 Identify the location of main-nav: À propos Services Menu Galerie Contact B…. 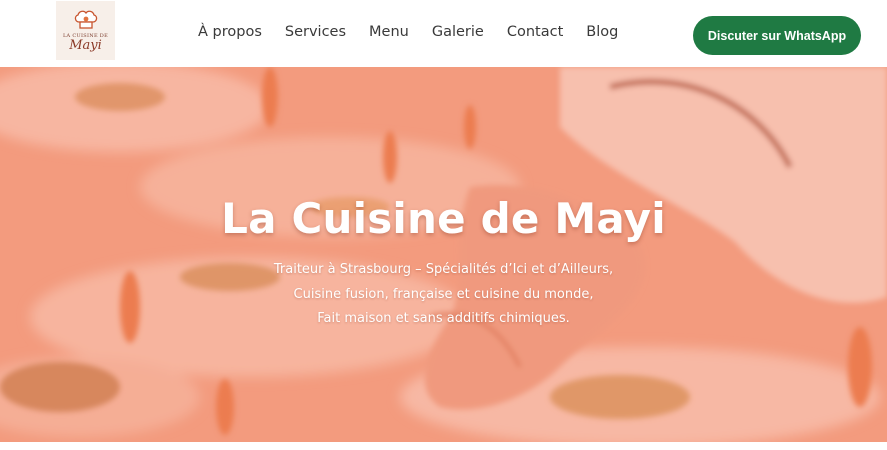
(419, 32).